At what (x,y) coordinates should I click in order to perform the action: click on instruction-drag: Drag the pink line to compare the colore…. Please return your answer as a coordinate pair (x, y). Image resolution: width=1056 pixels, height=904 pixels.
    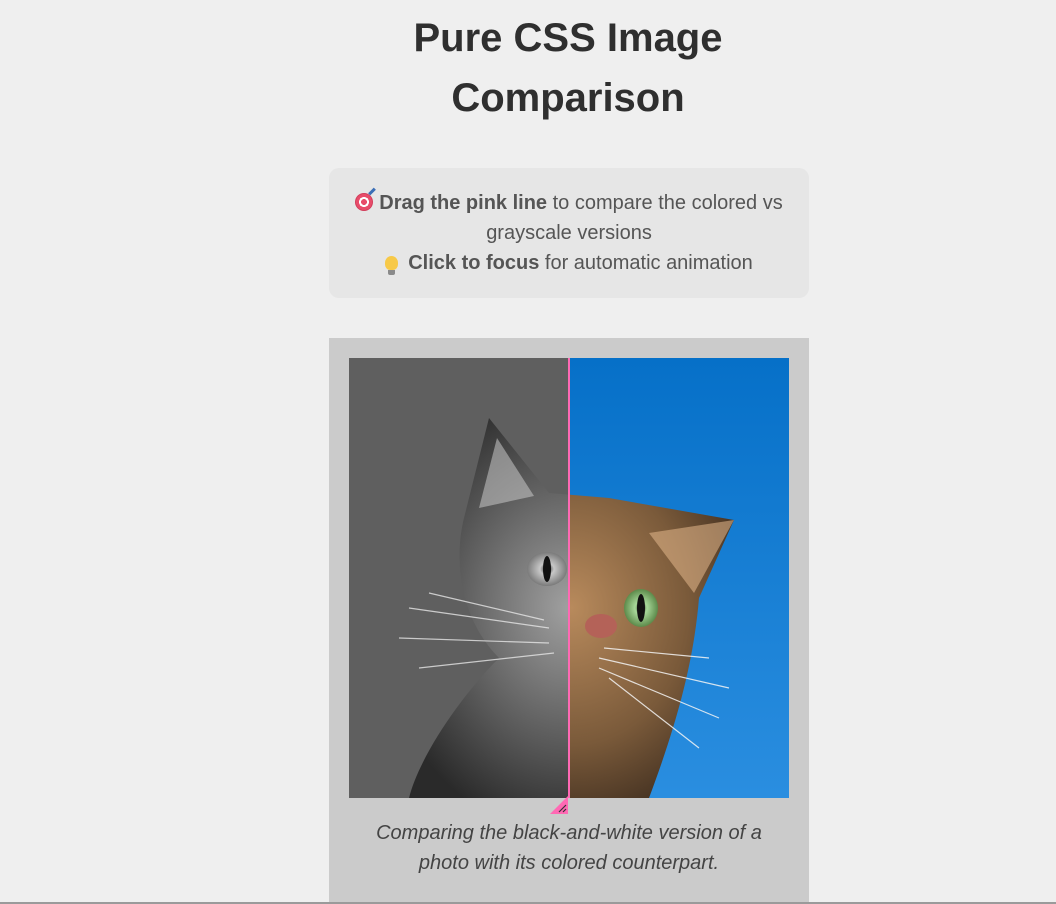
    Looking at the image, I should click on (569, 218).